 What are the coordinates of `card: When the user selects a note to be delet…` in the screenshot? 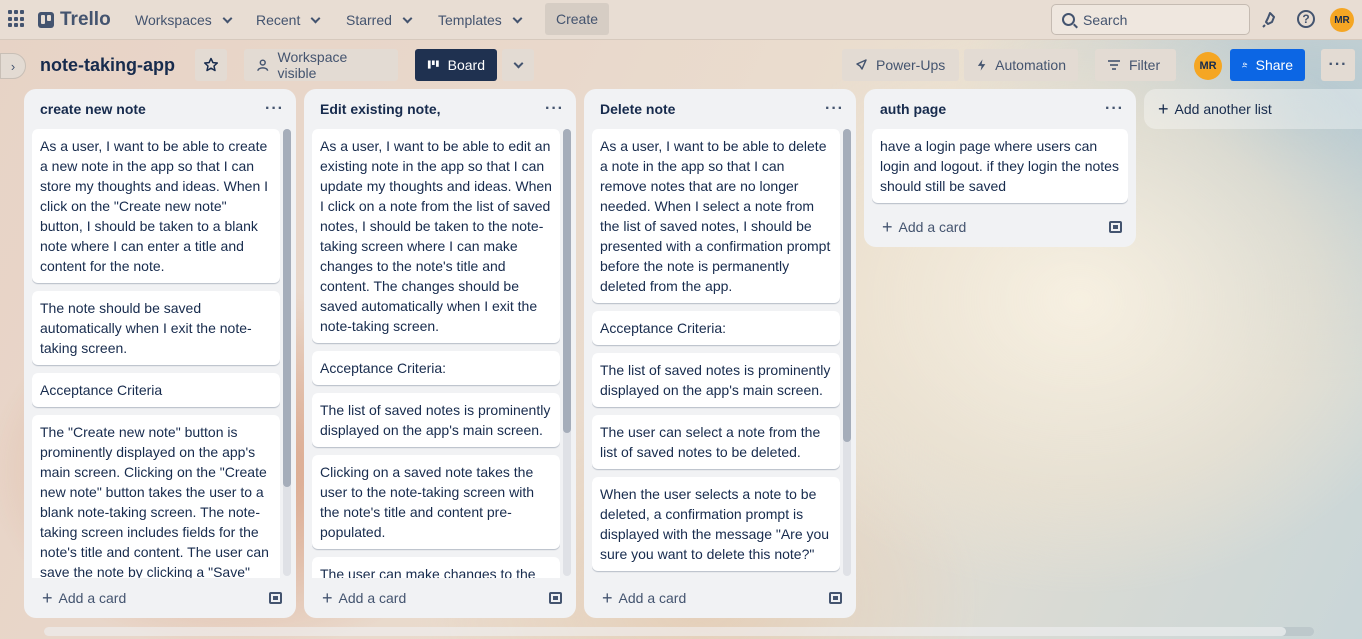 It's located at (716, 524).